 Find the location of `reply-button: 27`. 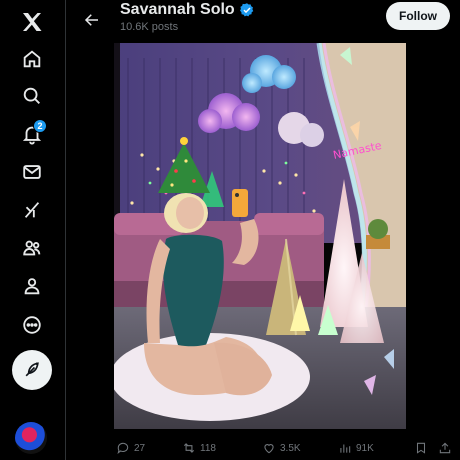

reply-button: 27 is located at coordinates (130, 448).